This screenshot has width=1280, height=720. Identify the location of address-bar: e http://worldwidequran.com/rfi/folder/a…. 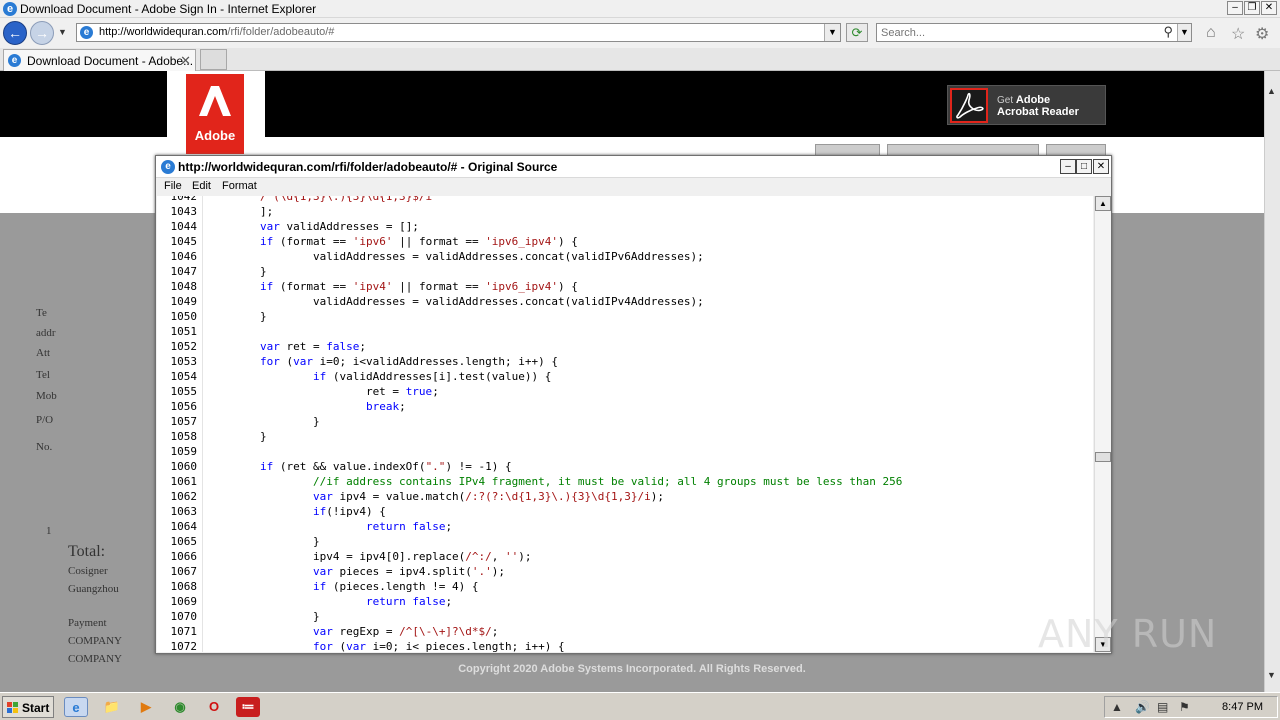
(458, 32).